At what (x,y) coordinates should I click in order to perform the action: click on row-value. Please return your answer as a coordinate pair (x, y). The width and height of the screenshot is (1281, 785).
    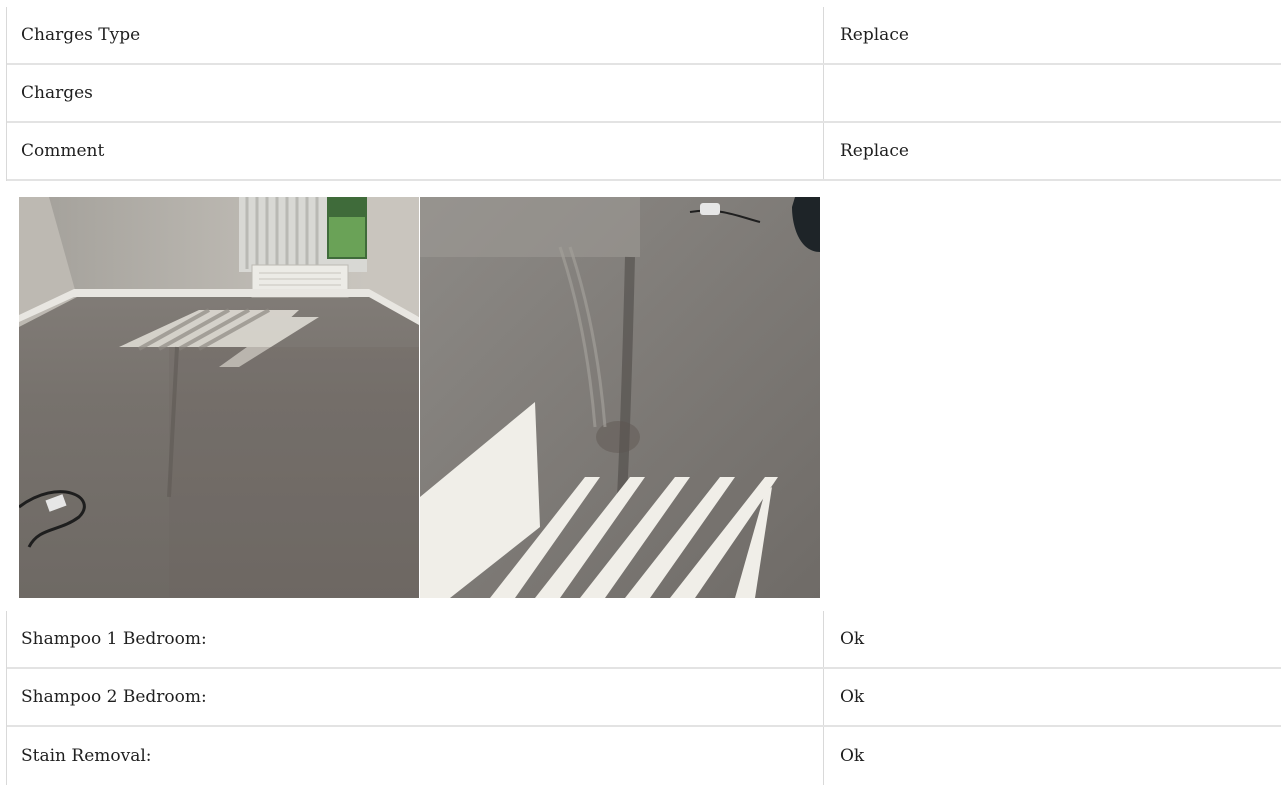
    Looking at the image, I should click on (1052, 93).